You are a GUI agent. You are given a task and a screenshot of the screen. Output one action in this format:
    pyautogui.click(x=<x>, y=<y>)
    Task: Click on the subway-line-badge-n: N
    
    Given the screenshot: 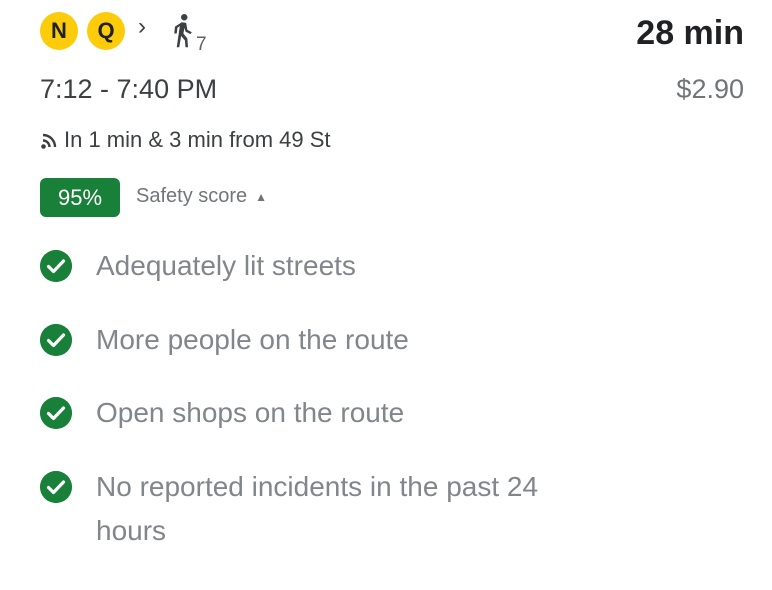 What is the action you would take?
    pyautogui.click(x=59, y=31)
    